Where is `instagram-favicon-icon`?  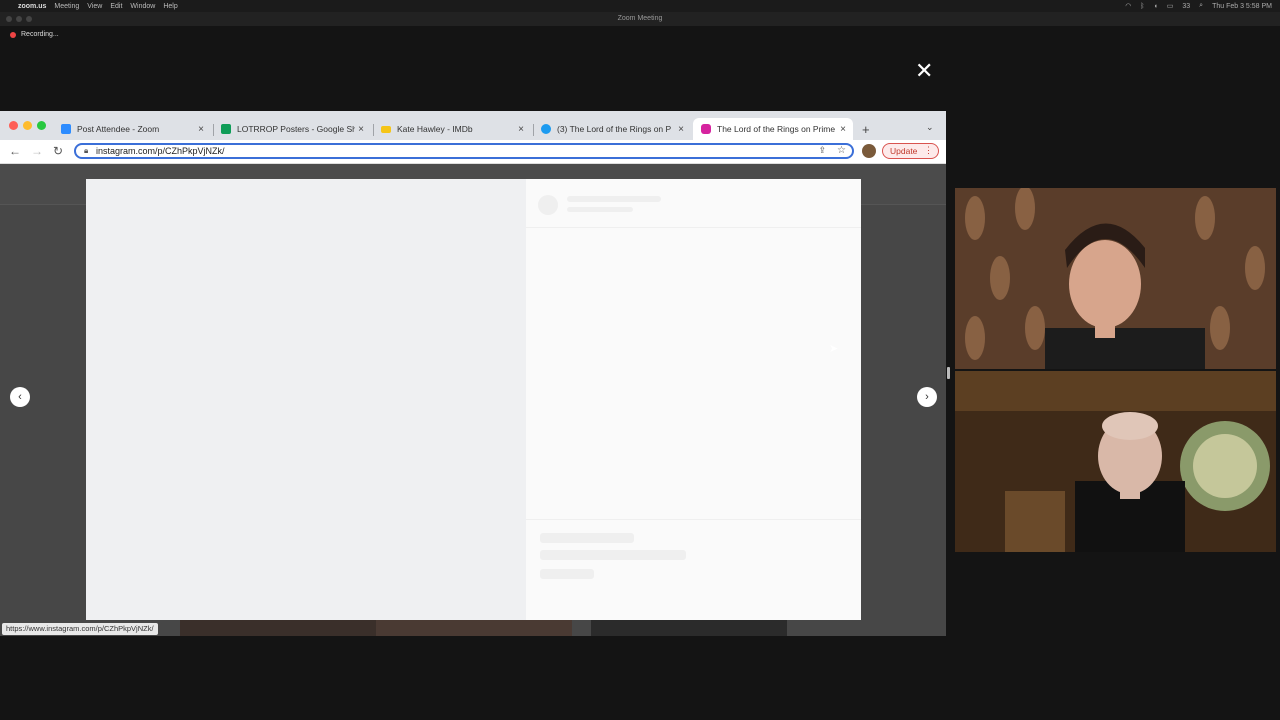
instagram-favicon-icon is located at coordinates (706, 129).